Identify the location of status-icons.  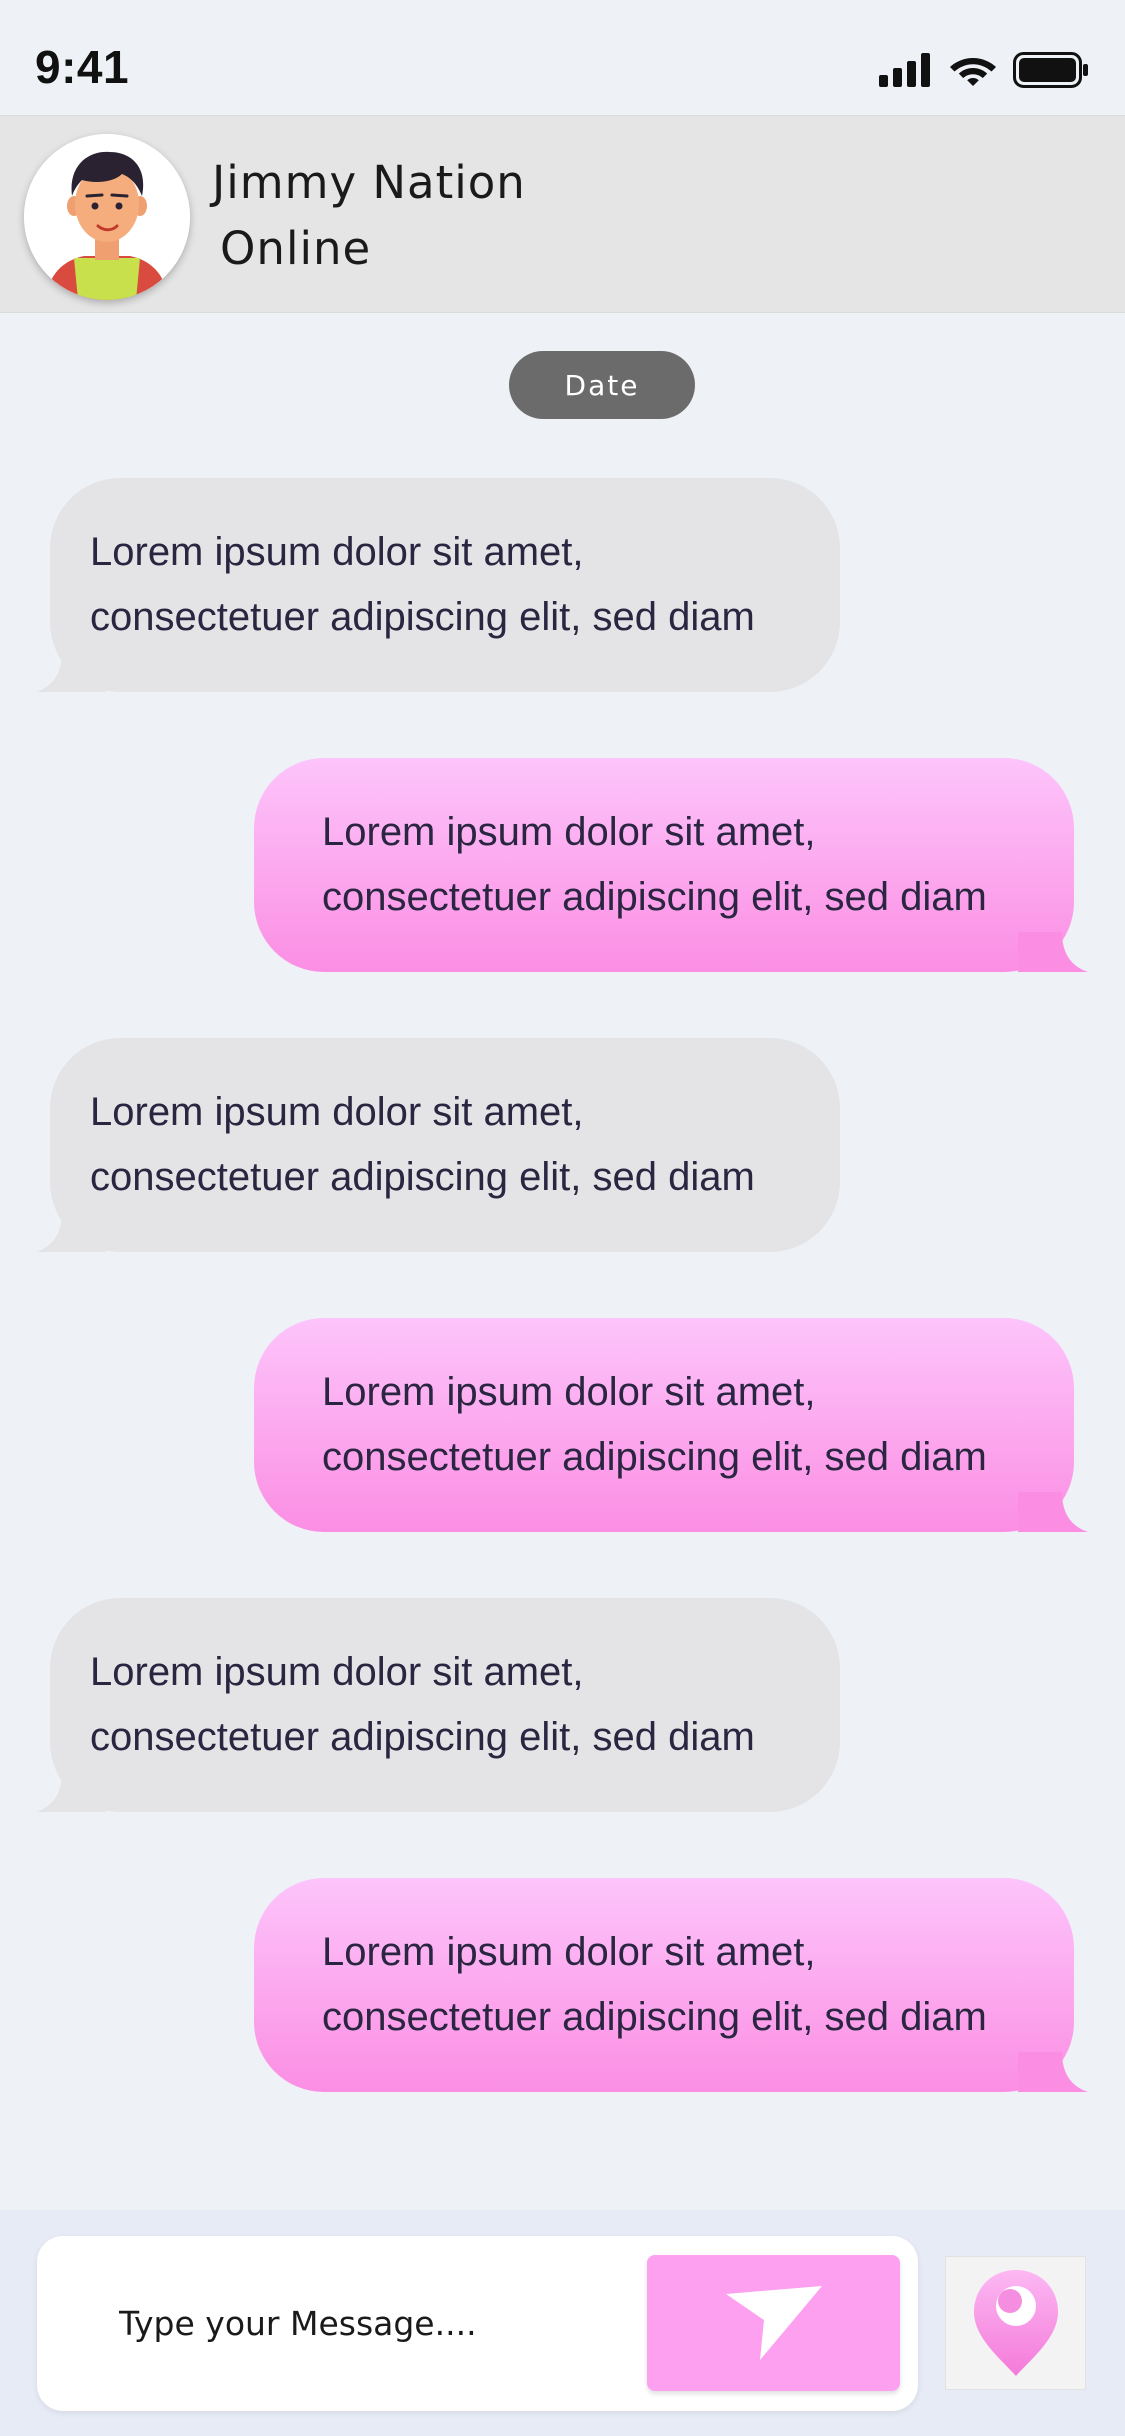
(984, 70).